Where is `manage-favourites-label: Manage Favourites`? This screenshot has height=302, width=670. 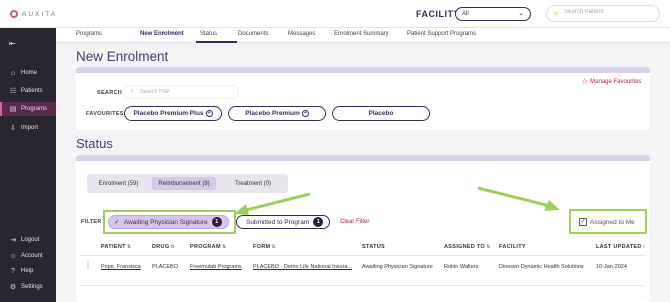 manage-favourites-label: Manage Favourites is located at coordinates (616, 81).